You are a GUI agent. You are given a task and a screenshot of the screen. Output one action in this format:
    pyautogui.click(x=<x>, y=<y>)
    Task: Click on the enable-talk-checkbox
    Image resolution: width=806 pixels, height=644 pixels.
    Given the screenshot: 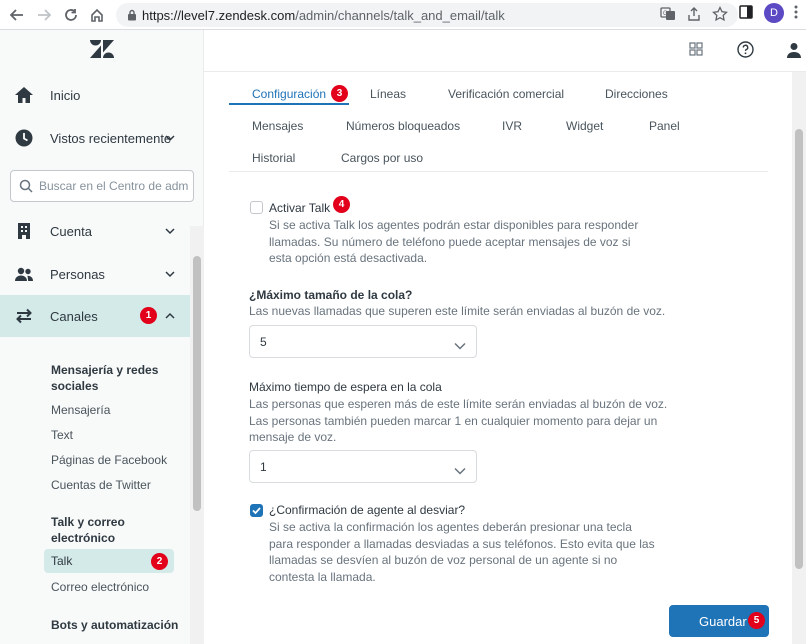 What is the action you would take?
    pyautogui.click(x=256, y=207)
    